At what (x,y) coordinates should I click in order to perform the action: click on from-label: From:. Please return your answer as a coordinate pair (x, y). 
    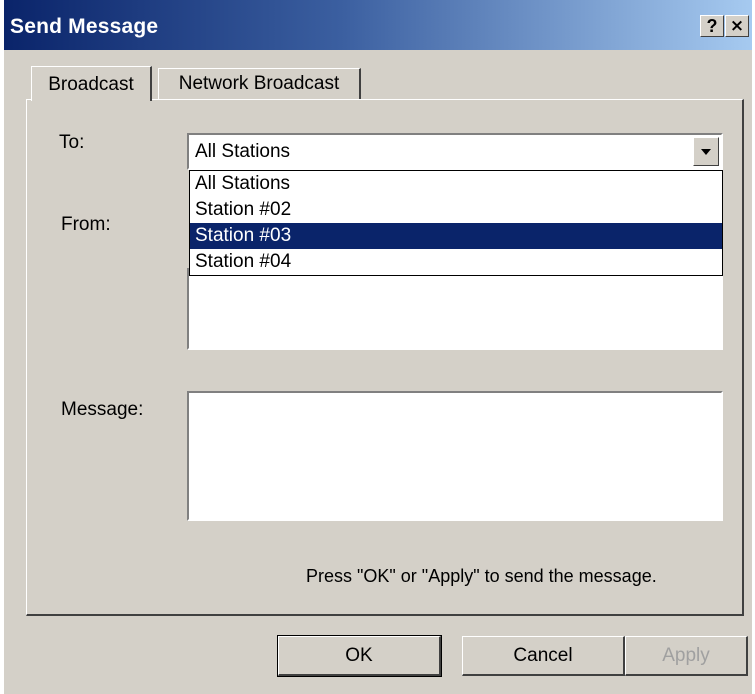
    Looking at the image, I should click on (86, 224).